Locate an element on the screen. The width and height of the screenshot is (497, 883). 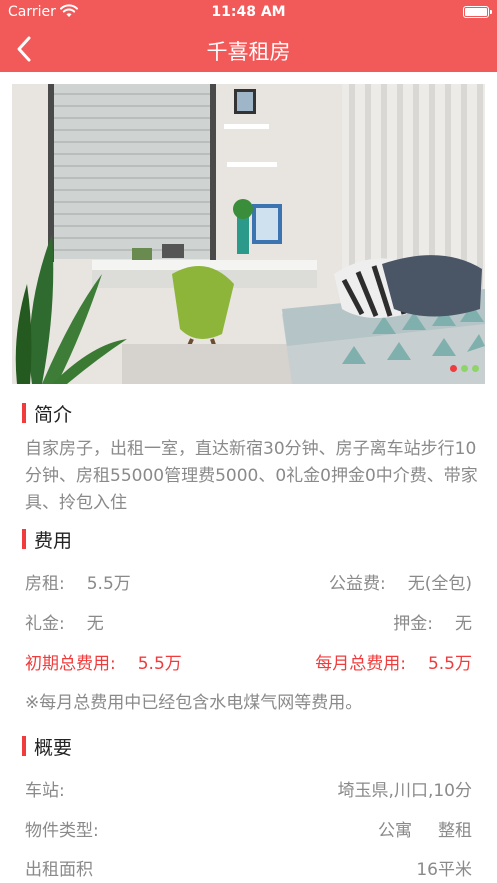
deposit-label: 押金: is located at coordinates (413, 624).